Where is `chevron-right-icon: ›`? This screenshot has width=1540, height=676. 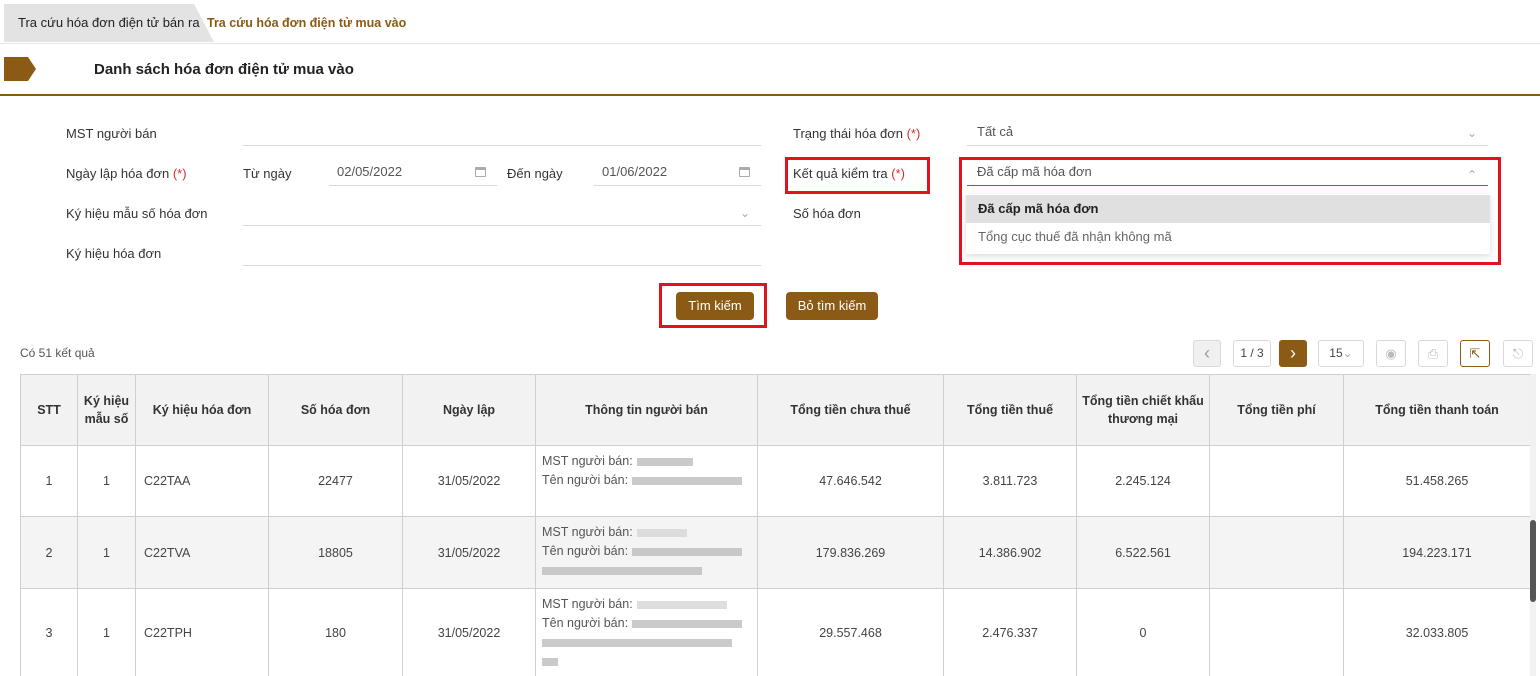 chevron-right-icon: › is located at coordinates (1293, 353).